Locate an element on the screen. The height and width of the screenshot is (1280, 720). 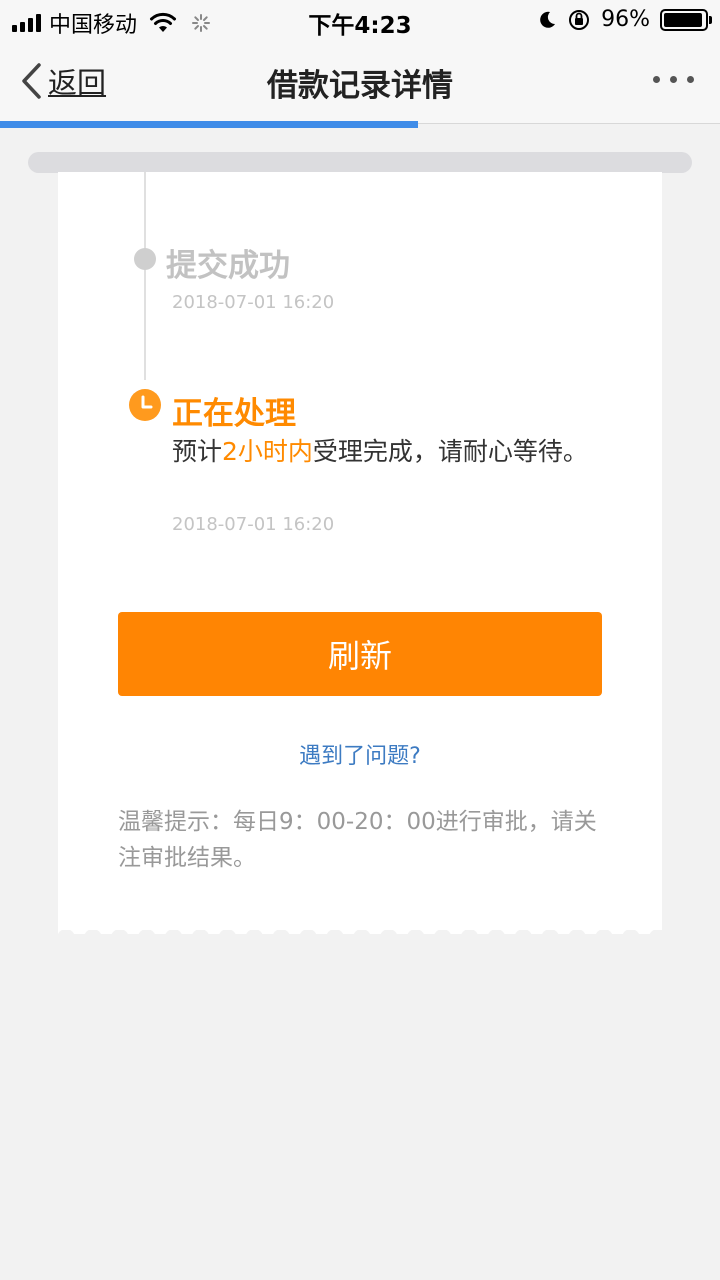
refresh-button: 刷新 is located at coordinates (360, 654).